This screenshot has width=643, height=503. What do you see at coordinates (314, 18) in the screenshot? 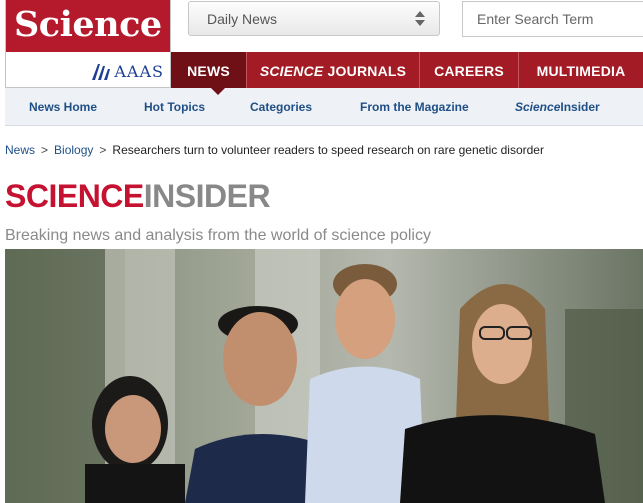
I see `edition-dropdown: Daily News` at bounding box center [314, 18].